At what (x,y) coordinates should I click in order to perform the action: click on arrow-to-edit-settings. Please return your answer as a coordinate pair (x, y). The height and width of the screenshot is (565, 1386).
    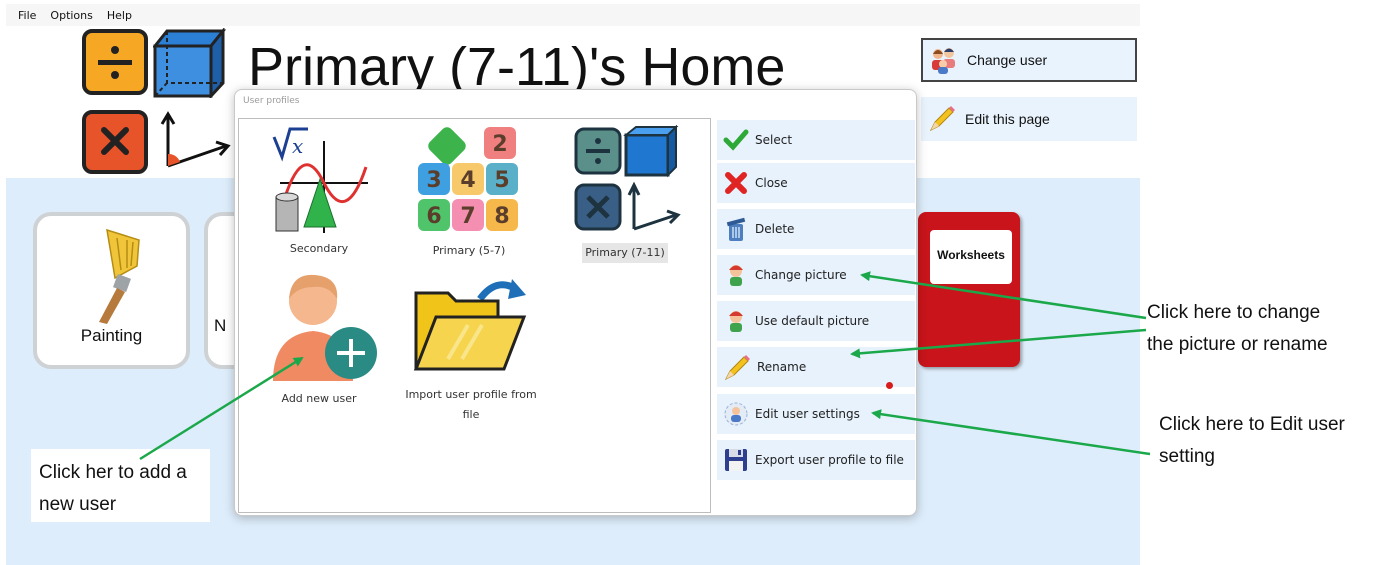
    Looking at the image, I should click on (1011, 432).